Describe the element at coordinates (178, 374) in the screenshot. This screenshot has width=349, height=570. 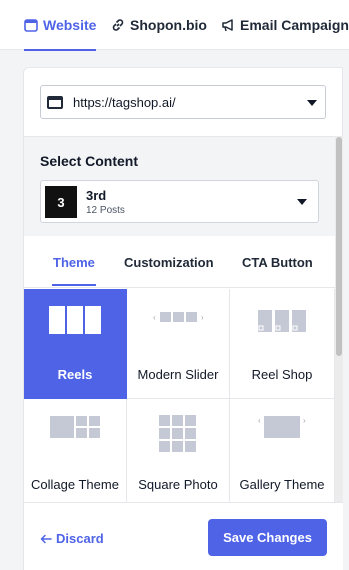
I see `theme-label: Modern Slider` at that location.